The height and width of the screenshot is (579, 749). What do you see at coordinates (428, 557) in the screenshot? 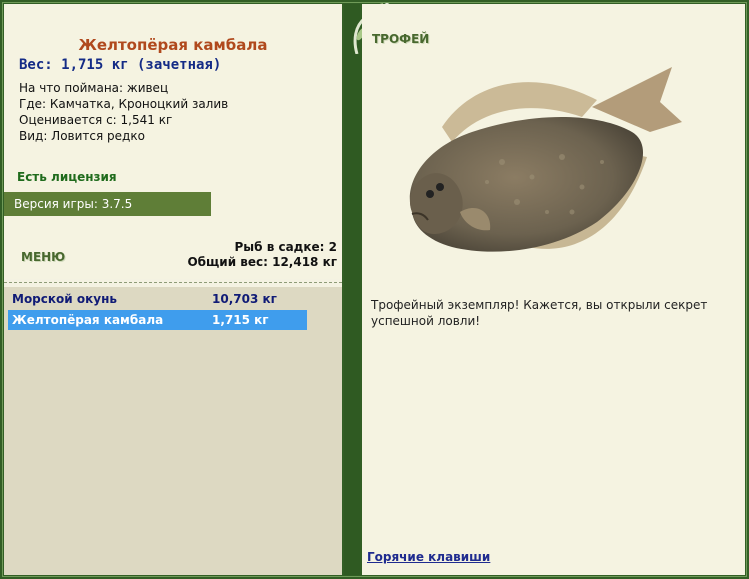
I see `hotkeys-link: Горячие клавиши` at bounding box center [428, 557].